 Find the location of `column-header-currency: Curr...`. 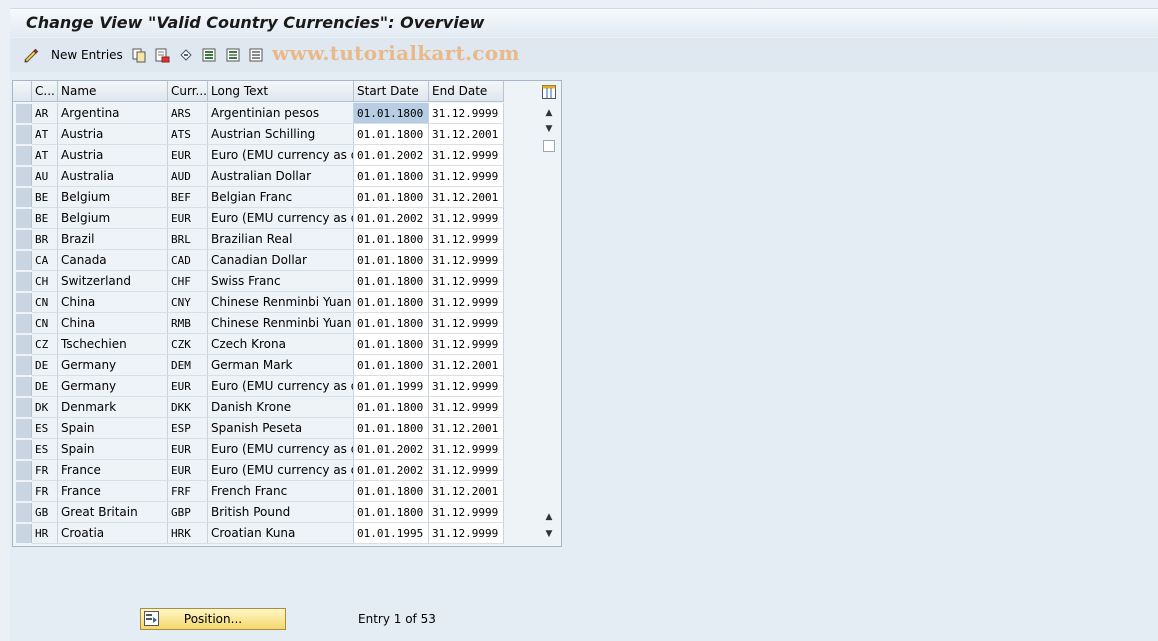

column-header-currency: Curr... is located at coordinates (188, 91).